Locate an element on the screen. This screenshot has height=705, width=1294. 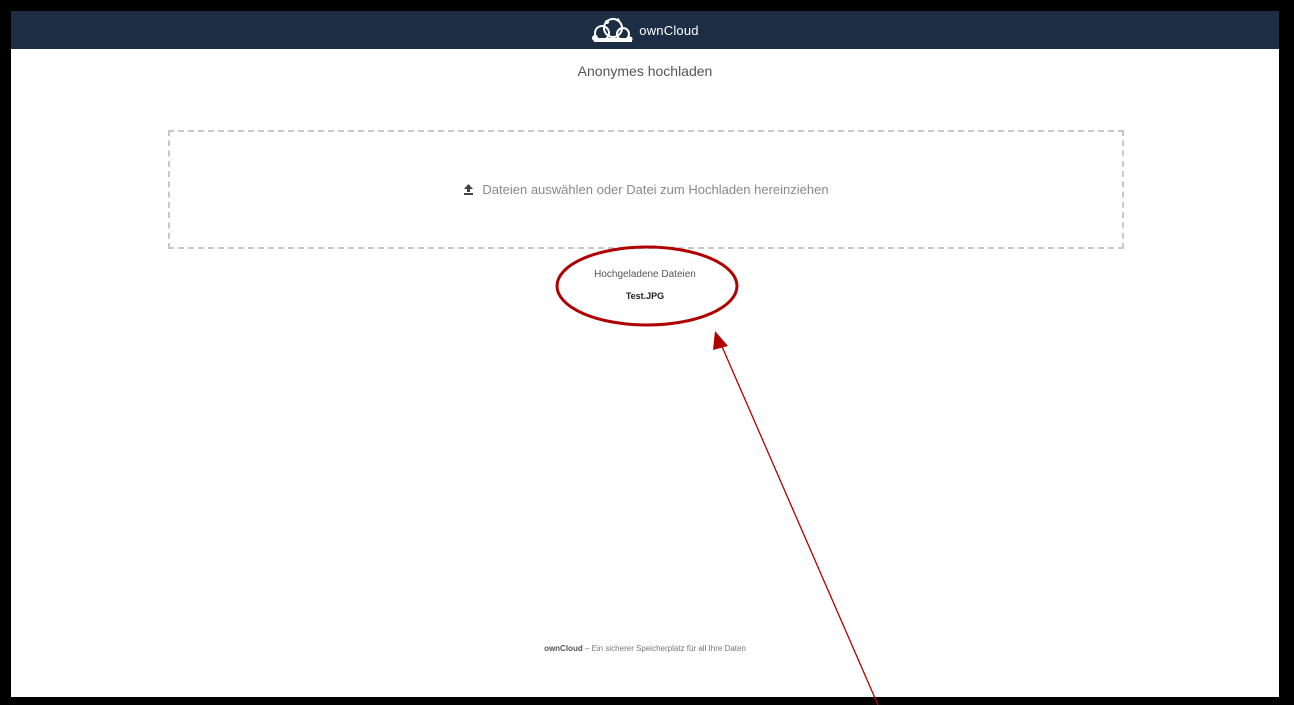
cloud-logo-icon is located at coordinates (612, 30).